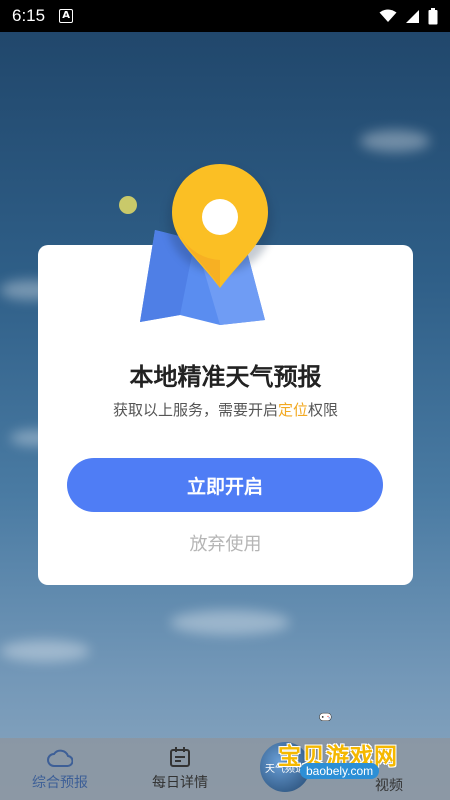 Image resolution: width=450 pixels, height=800 pixels. I want to click on status-bar: 6:15 A, so click(225, 16).